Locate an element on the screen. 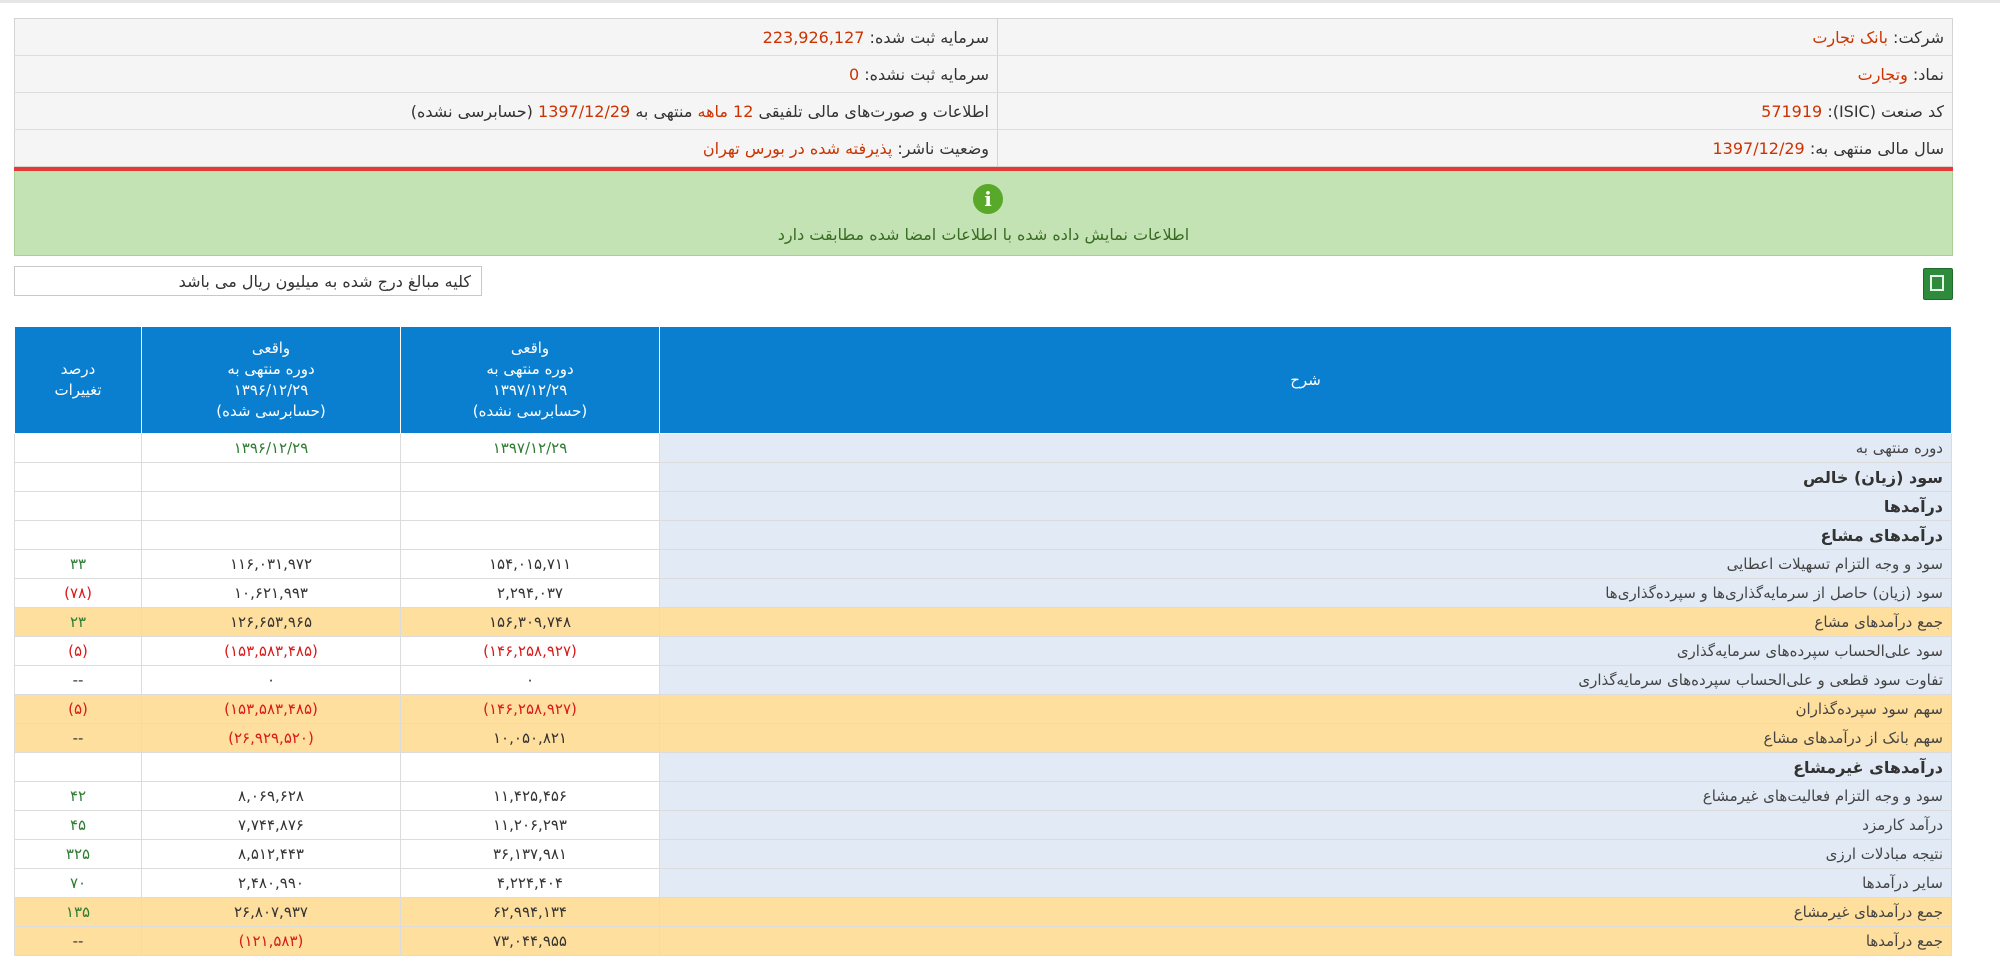  isic-cell: کد صنعت (ISIC): 571919 is located at coordinates (1475, 111).